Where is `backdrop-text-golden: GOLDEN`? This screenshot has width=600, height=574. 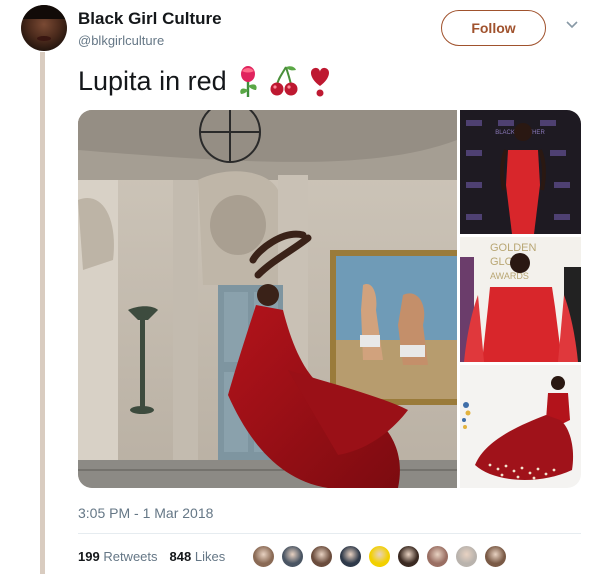
backdrop-text-golden: GOLDEN is located at coordinates (513, 248).